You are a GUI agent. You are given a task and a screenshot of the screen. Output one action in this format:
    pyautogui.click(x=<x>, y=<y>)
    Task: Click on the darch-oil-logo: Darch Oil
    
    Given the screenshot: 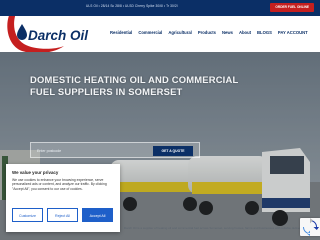 What is the action you would take?
    pyautogui.click(x=50, y=35)
    